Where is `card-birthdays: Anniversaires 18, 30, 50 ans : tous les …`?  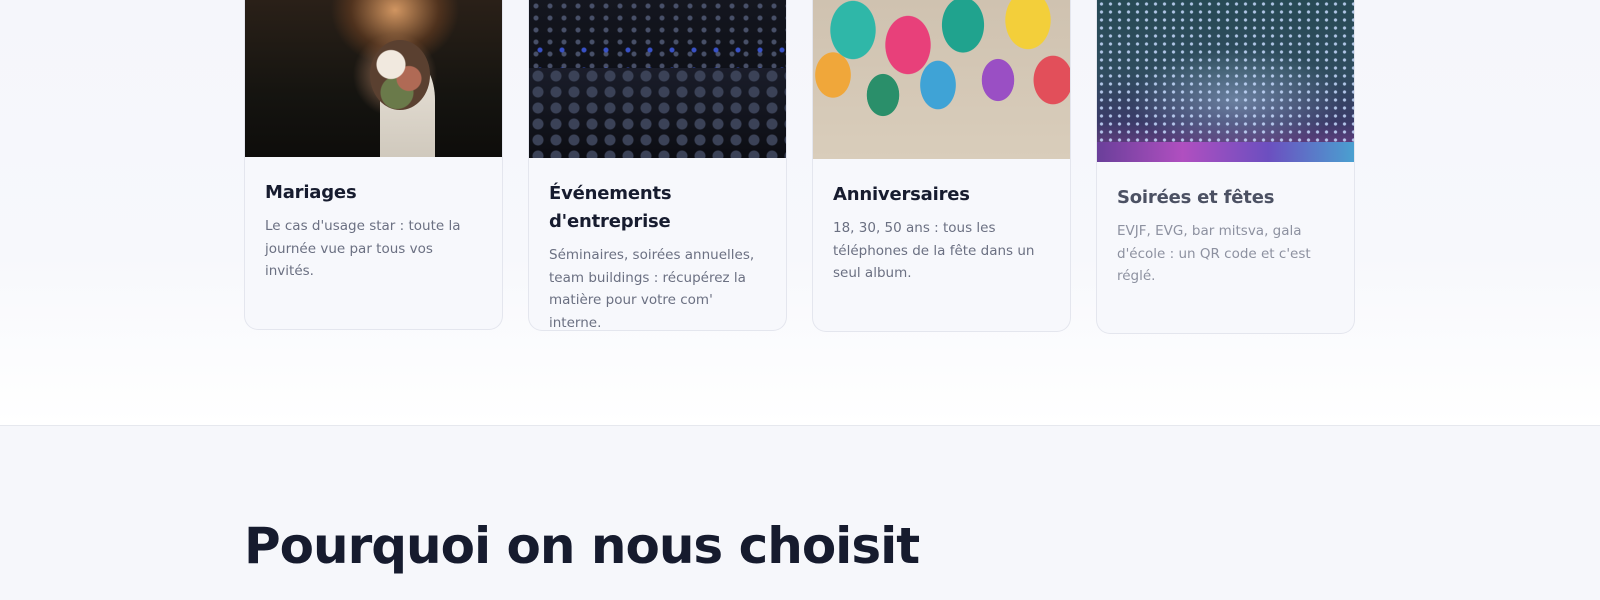 card-birthdays: Anniversaires 18, 30, 50 ans : tous les … is located at coordinates (941, 166).